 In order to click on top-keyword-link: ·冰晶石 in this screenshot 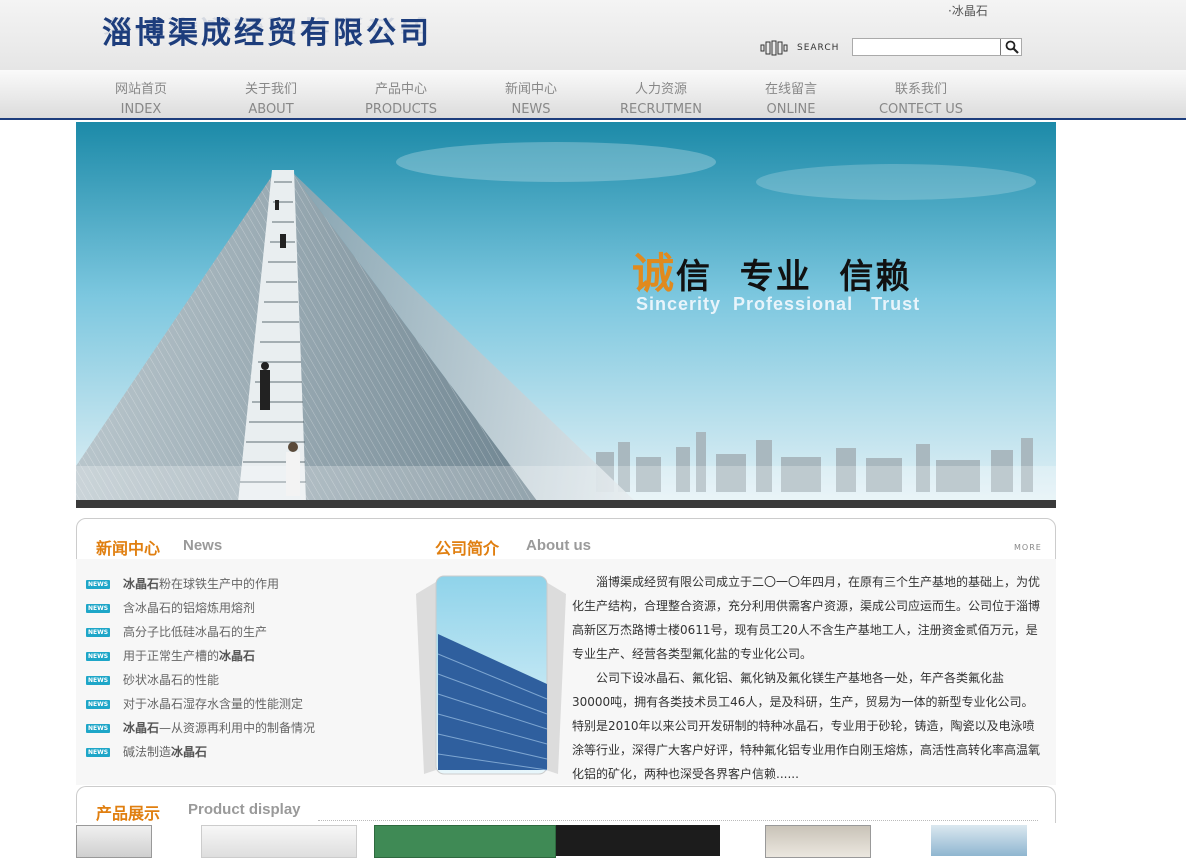, I will do `click(968, 10)`.